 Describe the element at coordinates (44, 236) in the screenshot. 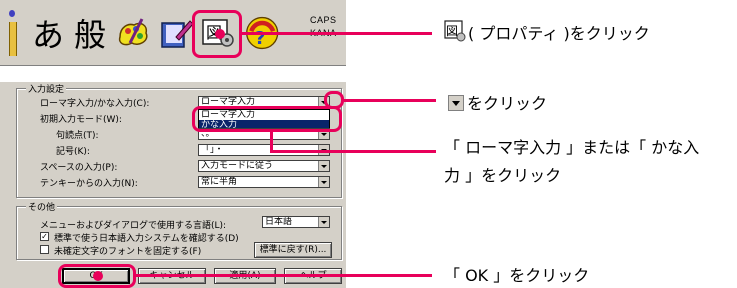

I see `confirm-ime-checkbox: ✓` at that location.